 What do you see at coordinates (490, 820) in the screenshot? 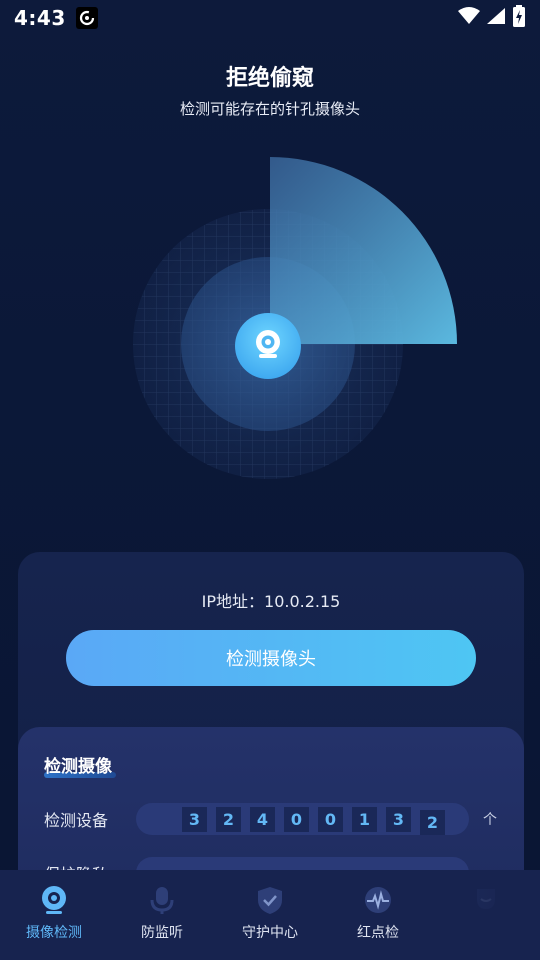
I see `stat-unit: 个` at bounding box center [490, 820].